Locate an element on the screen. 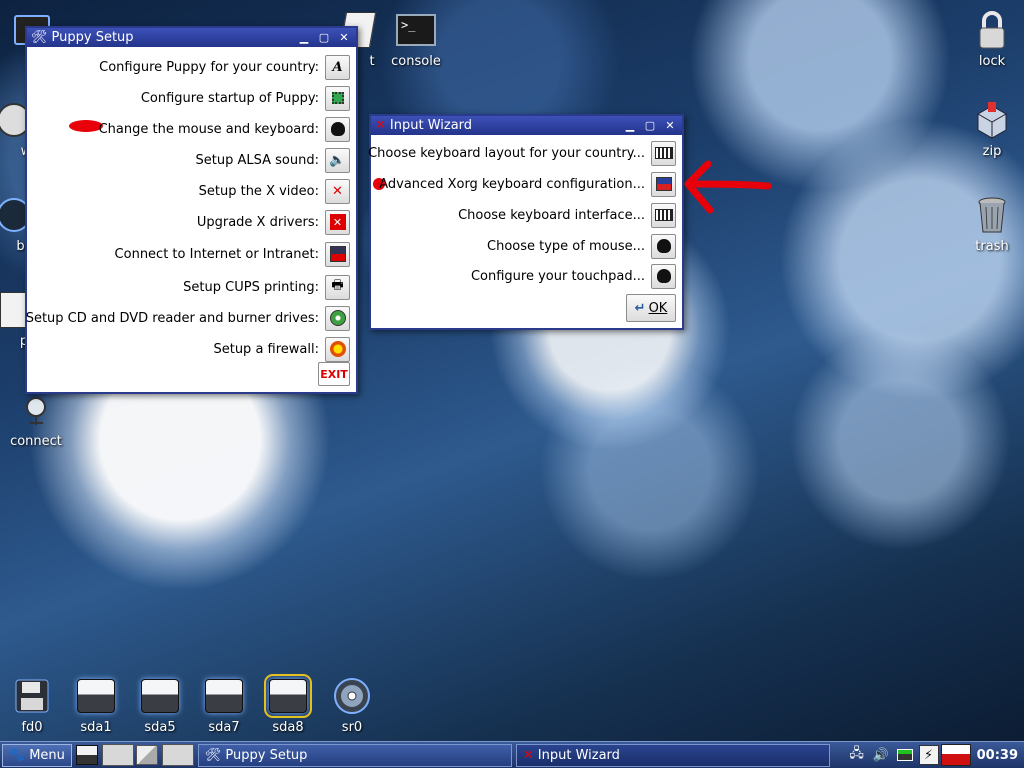  desktop-icon-console: >_ console is located at coordinates (416, 39).